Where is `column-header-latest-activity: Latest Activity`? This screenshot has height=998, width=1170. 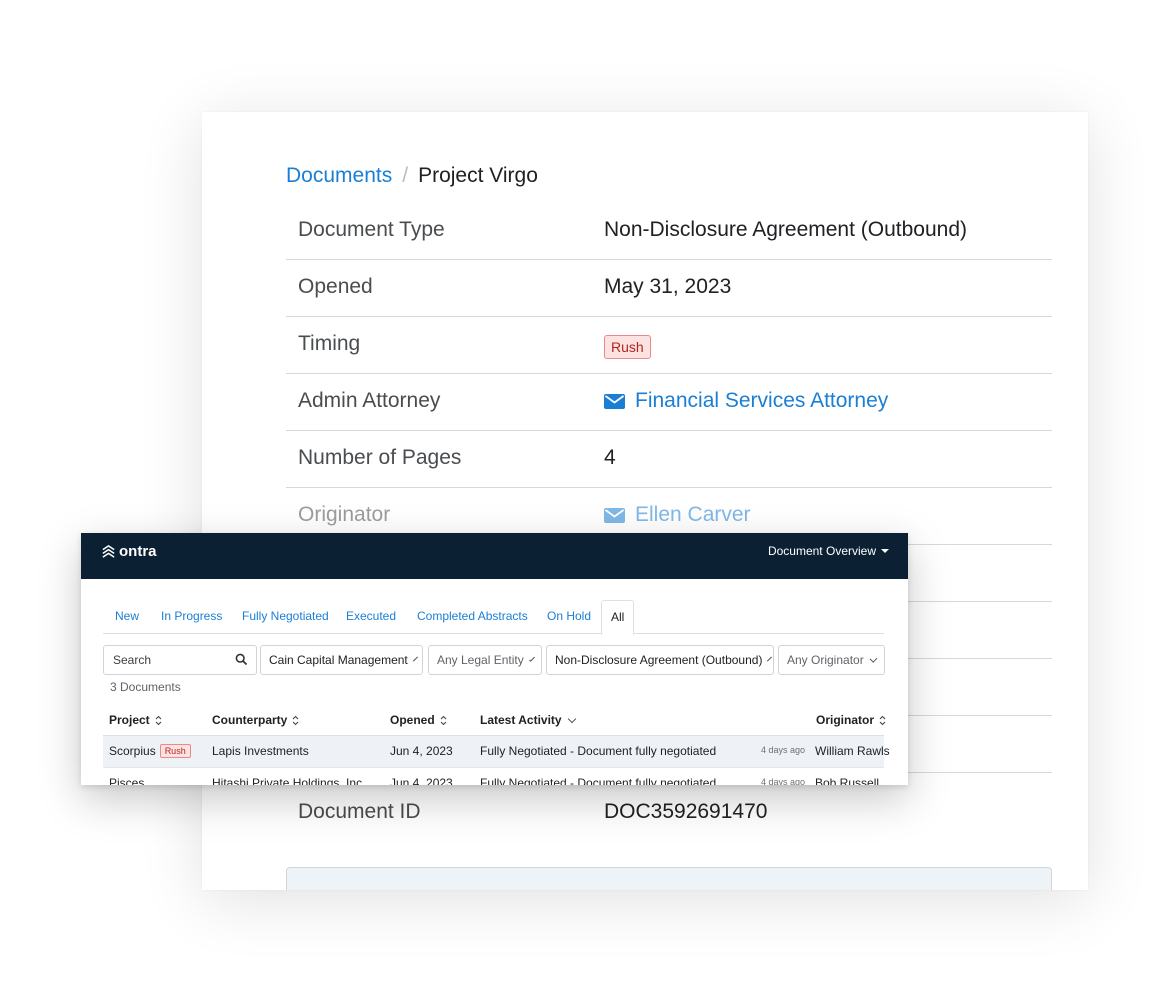 column-header-latest-activity: Latest Activity is located at coordinates (528, 720).